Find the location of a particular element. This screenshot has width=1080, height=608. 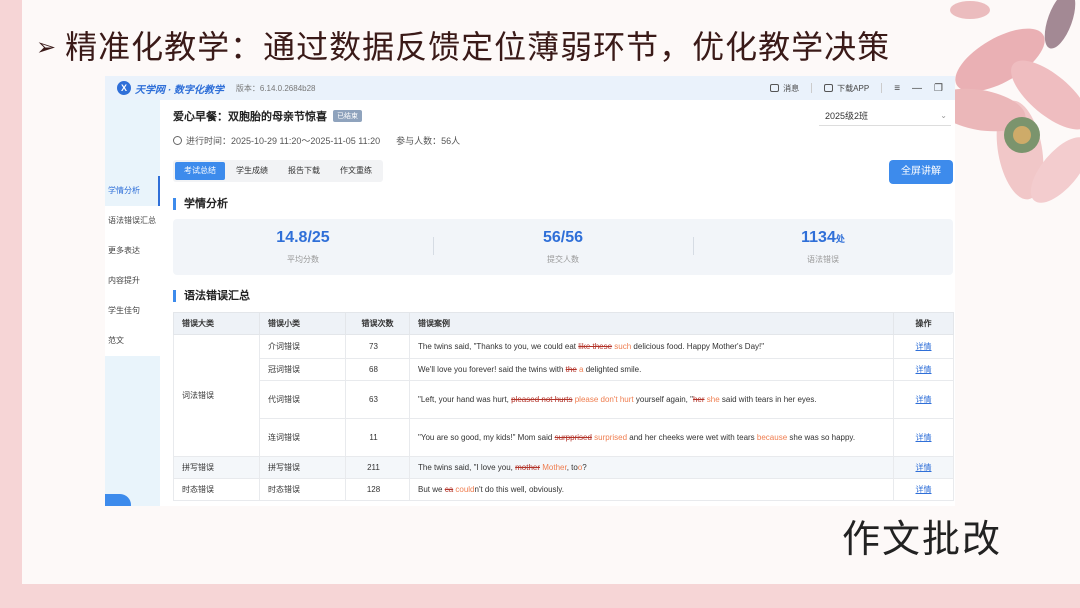

sidebar-item-model-essay: 范文 is located at coordinates (132, 341).